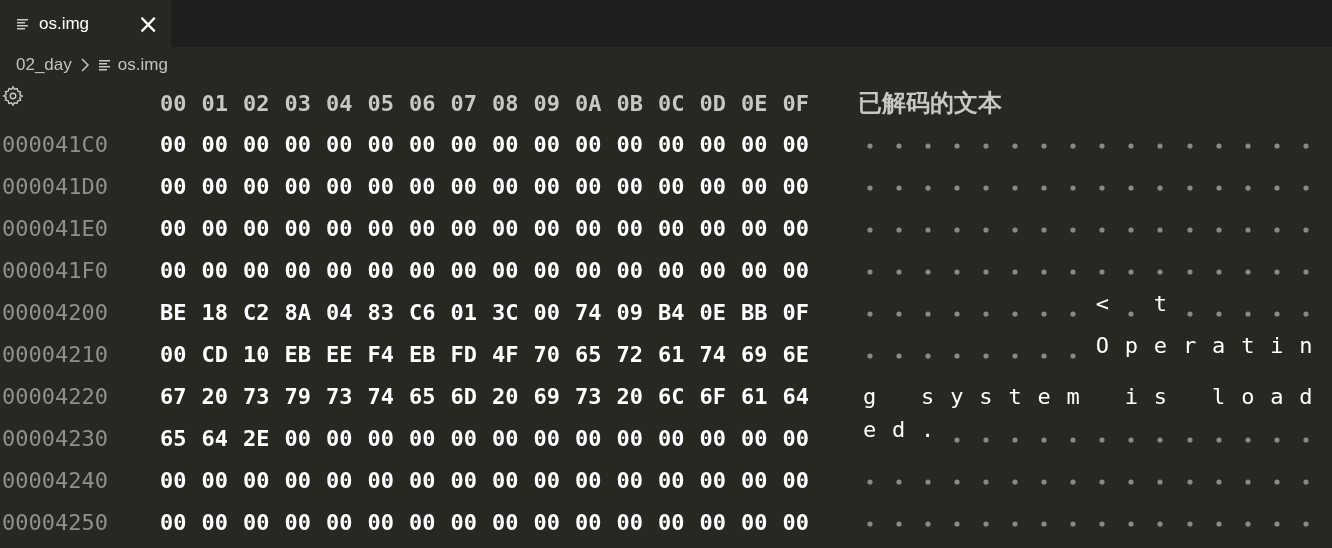 The width and height of the screenshot is (1332, 548). Describe the element at coordinates (596, 396) in the screenshot. I see `hex-byte: 73` at that location.